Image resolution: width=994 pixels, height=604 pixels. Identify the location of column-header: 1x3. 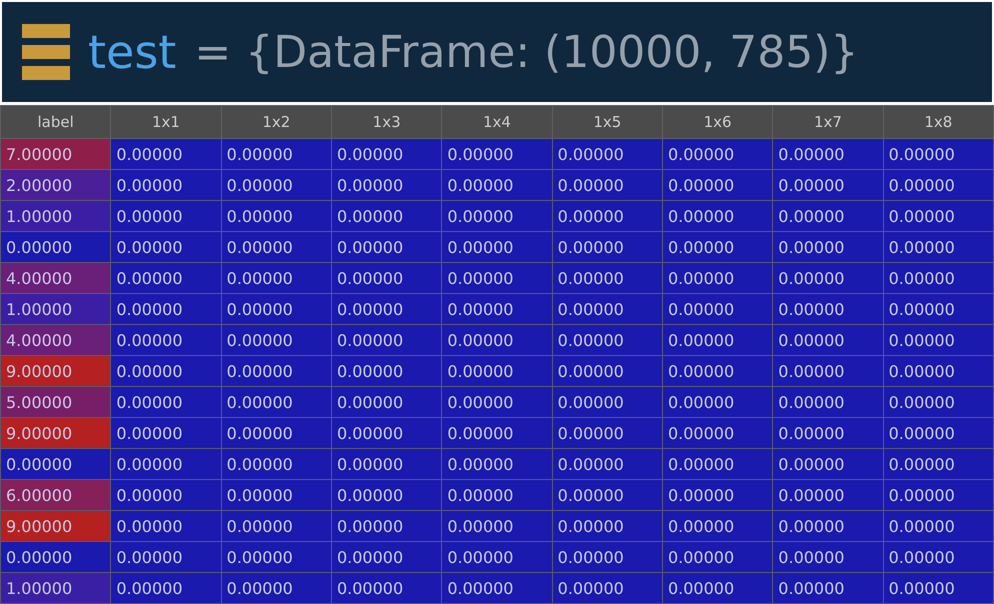
(386, 122).